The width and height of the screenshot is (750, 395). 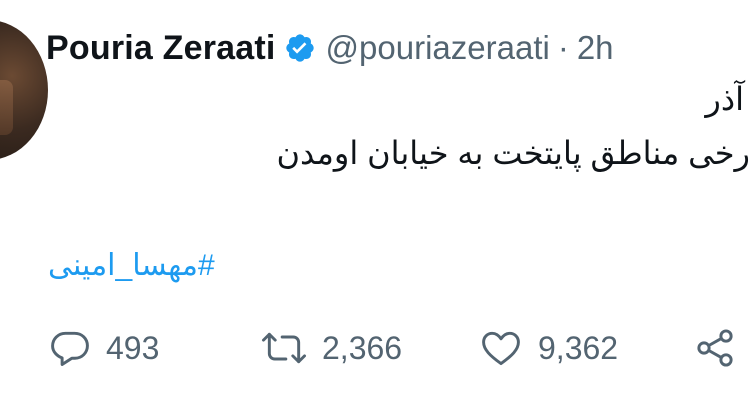 What do you see at coordinates (438, 48) in the screenshot?
I see `author-handle: @pouriazeraati` at bounding box center [438, 48].